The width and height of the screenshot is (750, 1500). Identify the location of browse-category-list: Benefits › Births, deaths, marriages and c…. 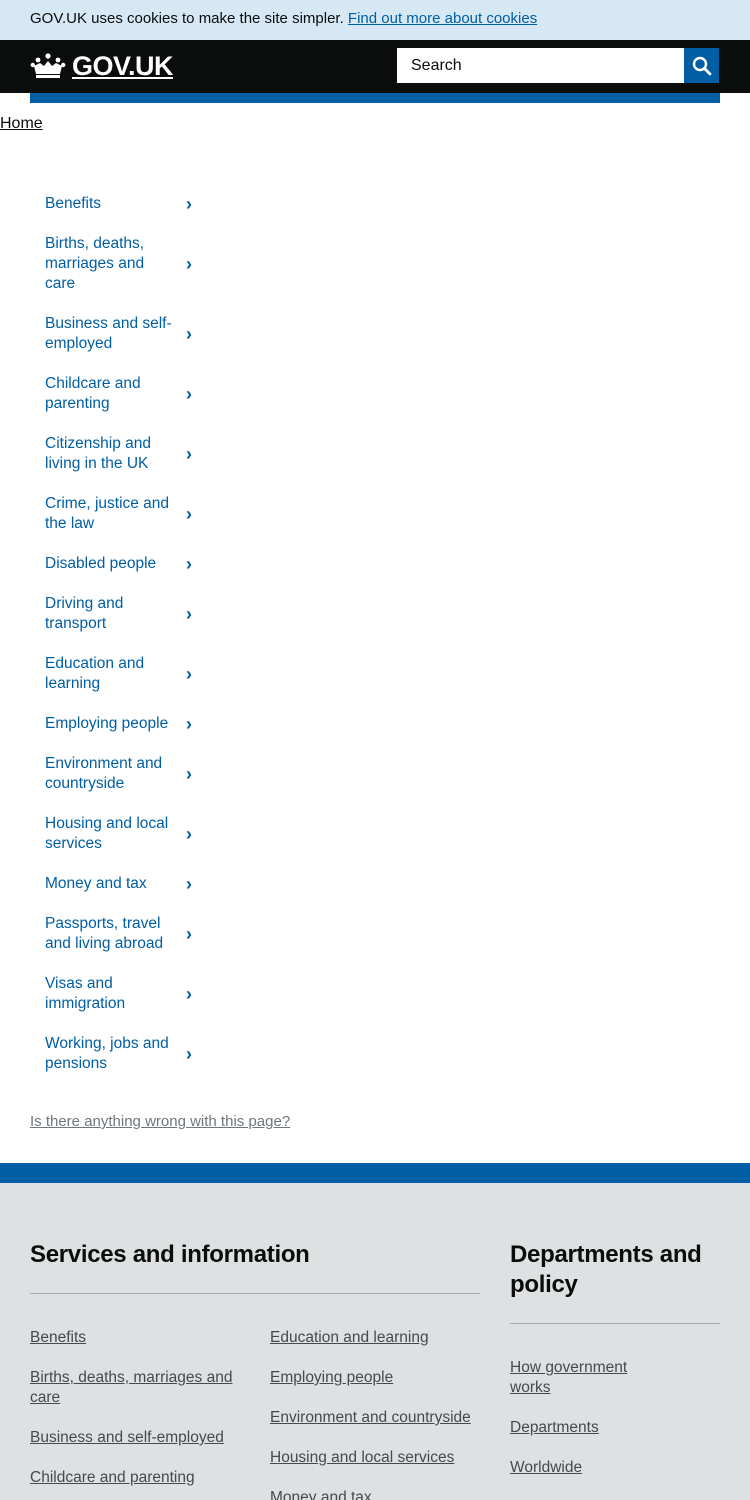
(115, 634).